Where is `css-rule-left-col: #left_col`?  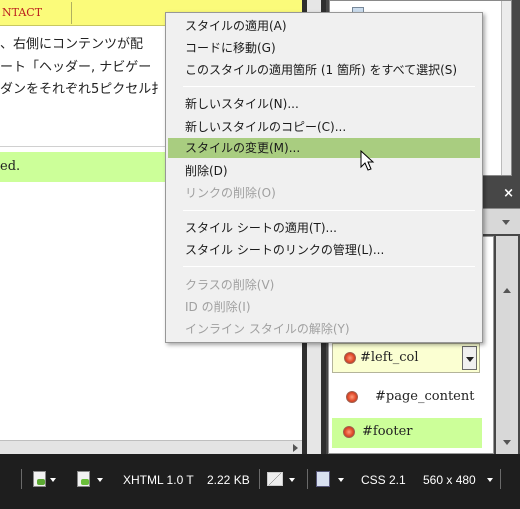
css-rule-left-col: #left_col is located at coordinates (406, 358).